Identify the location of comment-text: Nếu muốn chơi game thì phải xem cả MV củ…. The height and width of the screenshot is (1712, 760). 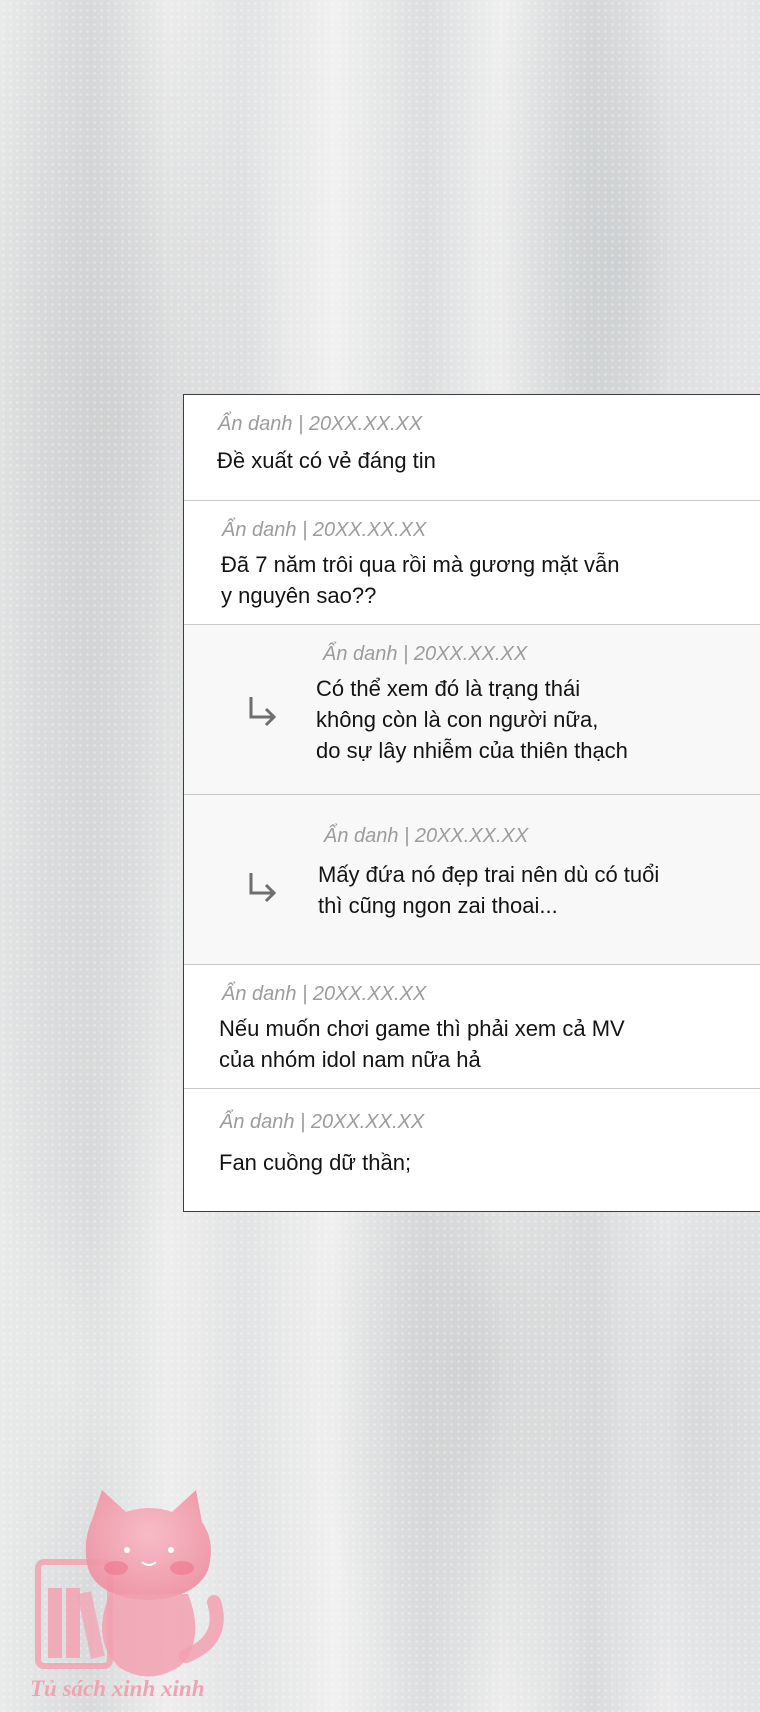
(422, 1044).